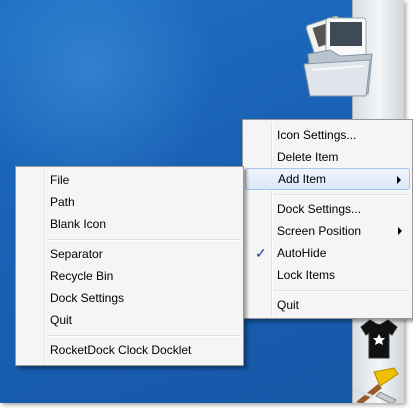 The height and width of the screenshot is (412, 413). What do you see at coordinates (60, 180) in the screenshot?
I see `menu-item-label: File` at bounding box center [60, 180].